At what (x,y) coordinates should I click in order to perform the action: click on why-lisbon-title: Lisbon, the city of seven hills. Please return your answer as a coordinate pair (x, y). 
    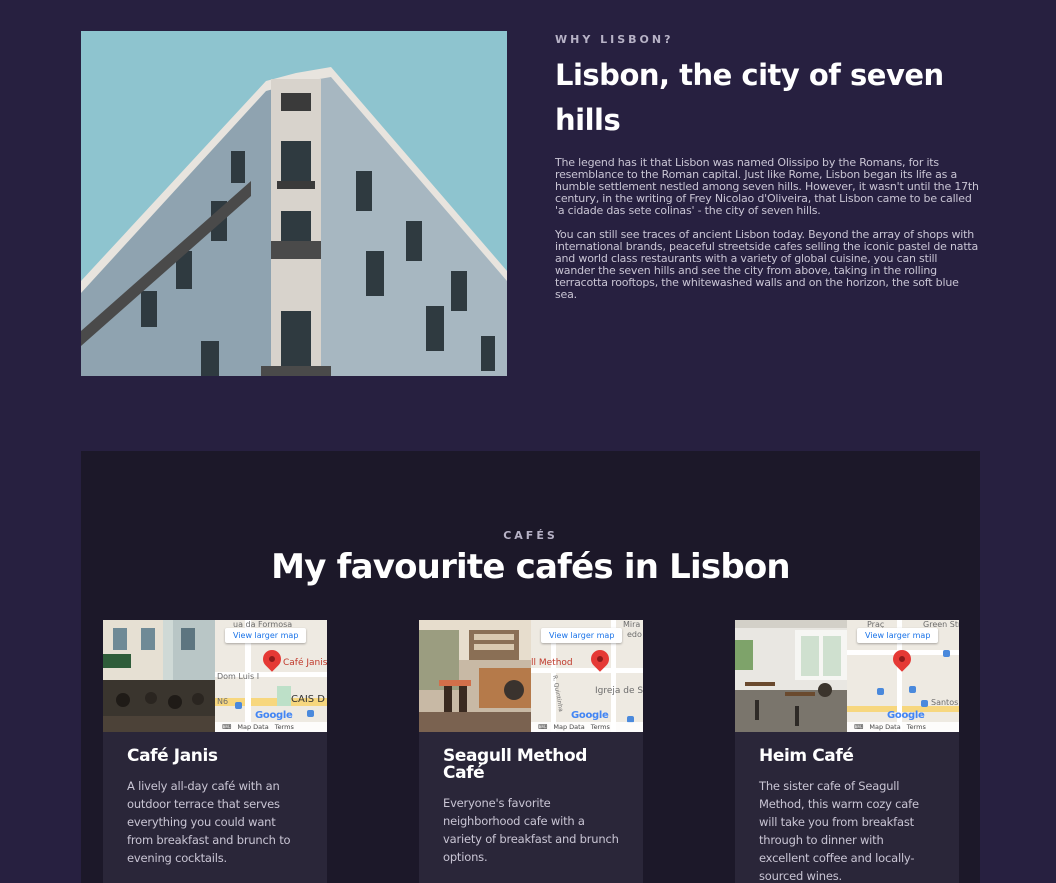
    Looking at the image, I should click on (749, 97).